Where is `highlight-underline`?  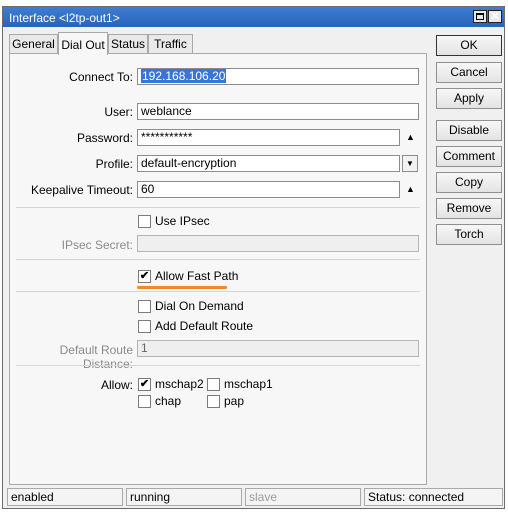
highlight-underline is located at coordinates (182, 287).